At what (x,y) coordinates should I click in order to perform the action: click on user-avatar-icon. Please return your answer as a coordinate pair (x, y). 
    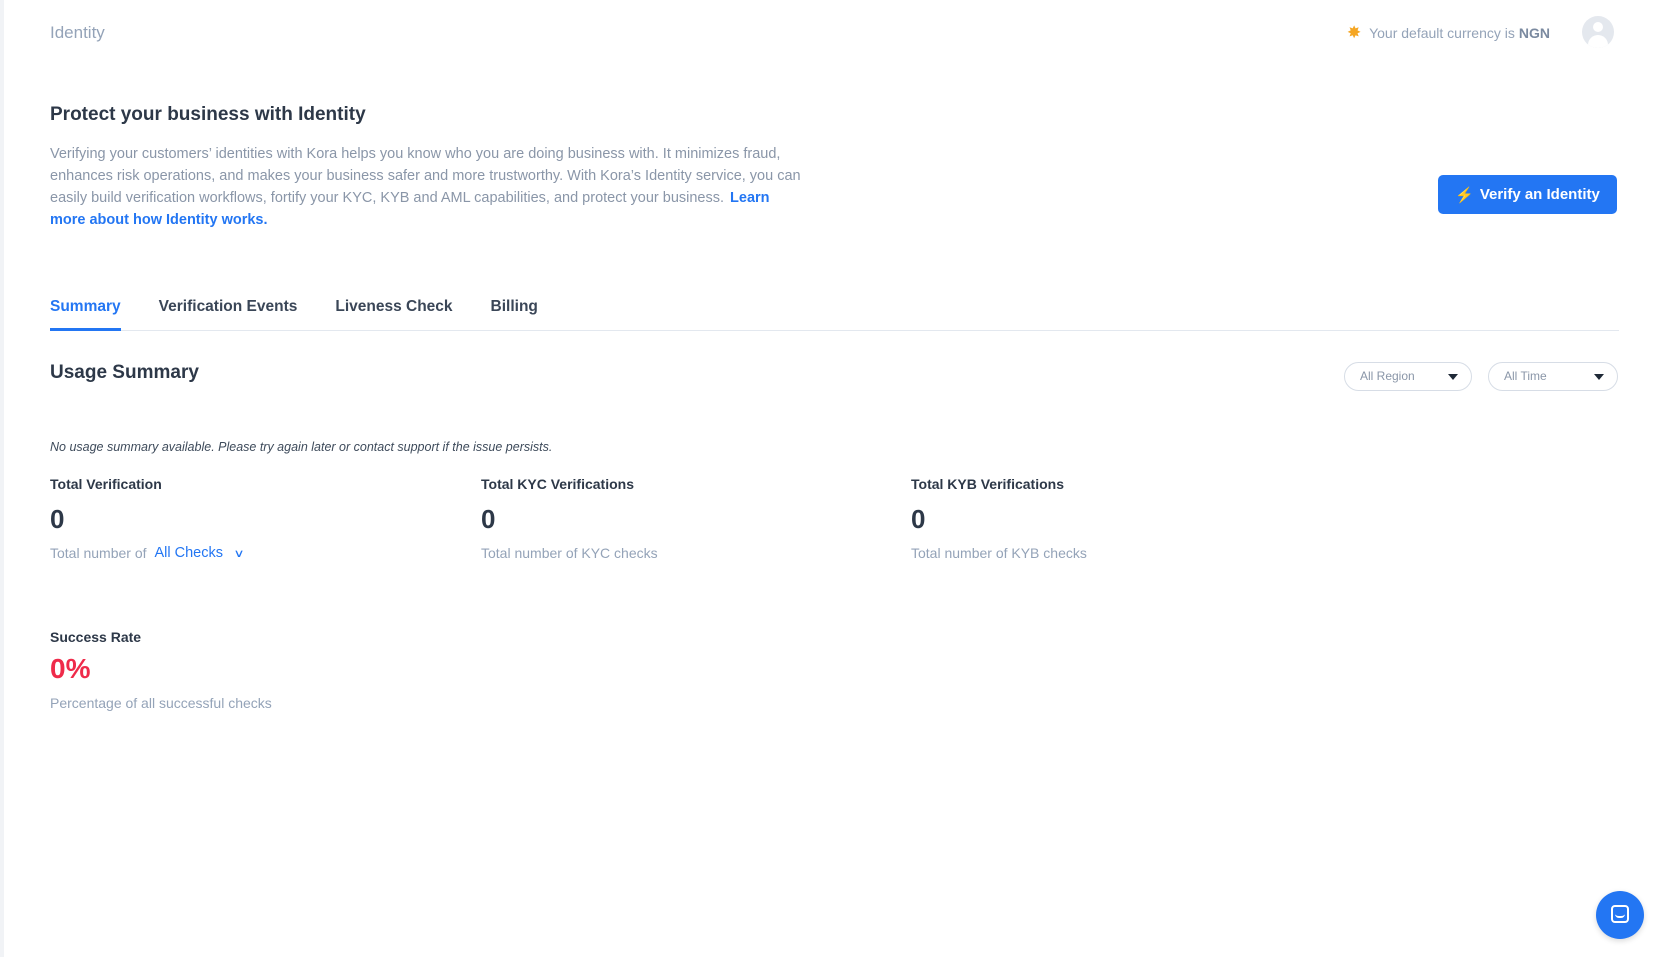
    Looking at the image, I should click on (1598, 32).